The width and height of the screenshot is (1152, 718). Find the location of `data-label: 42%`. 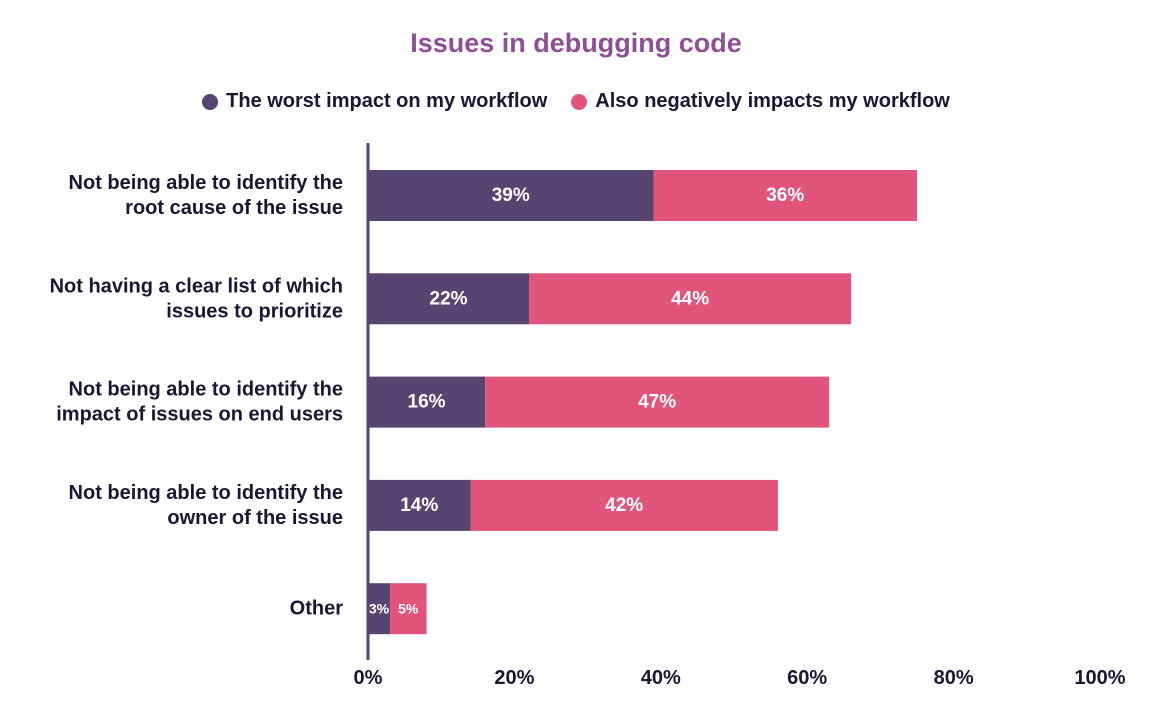

data-label: 42% is located at coordinates (624, 505).